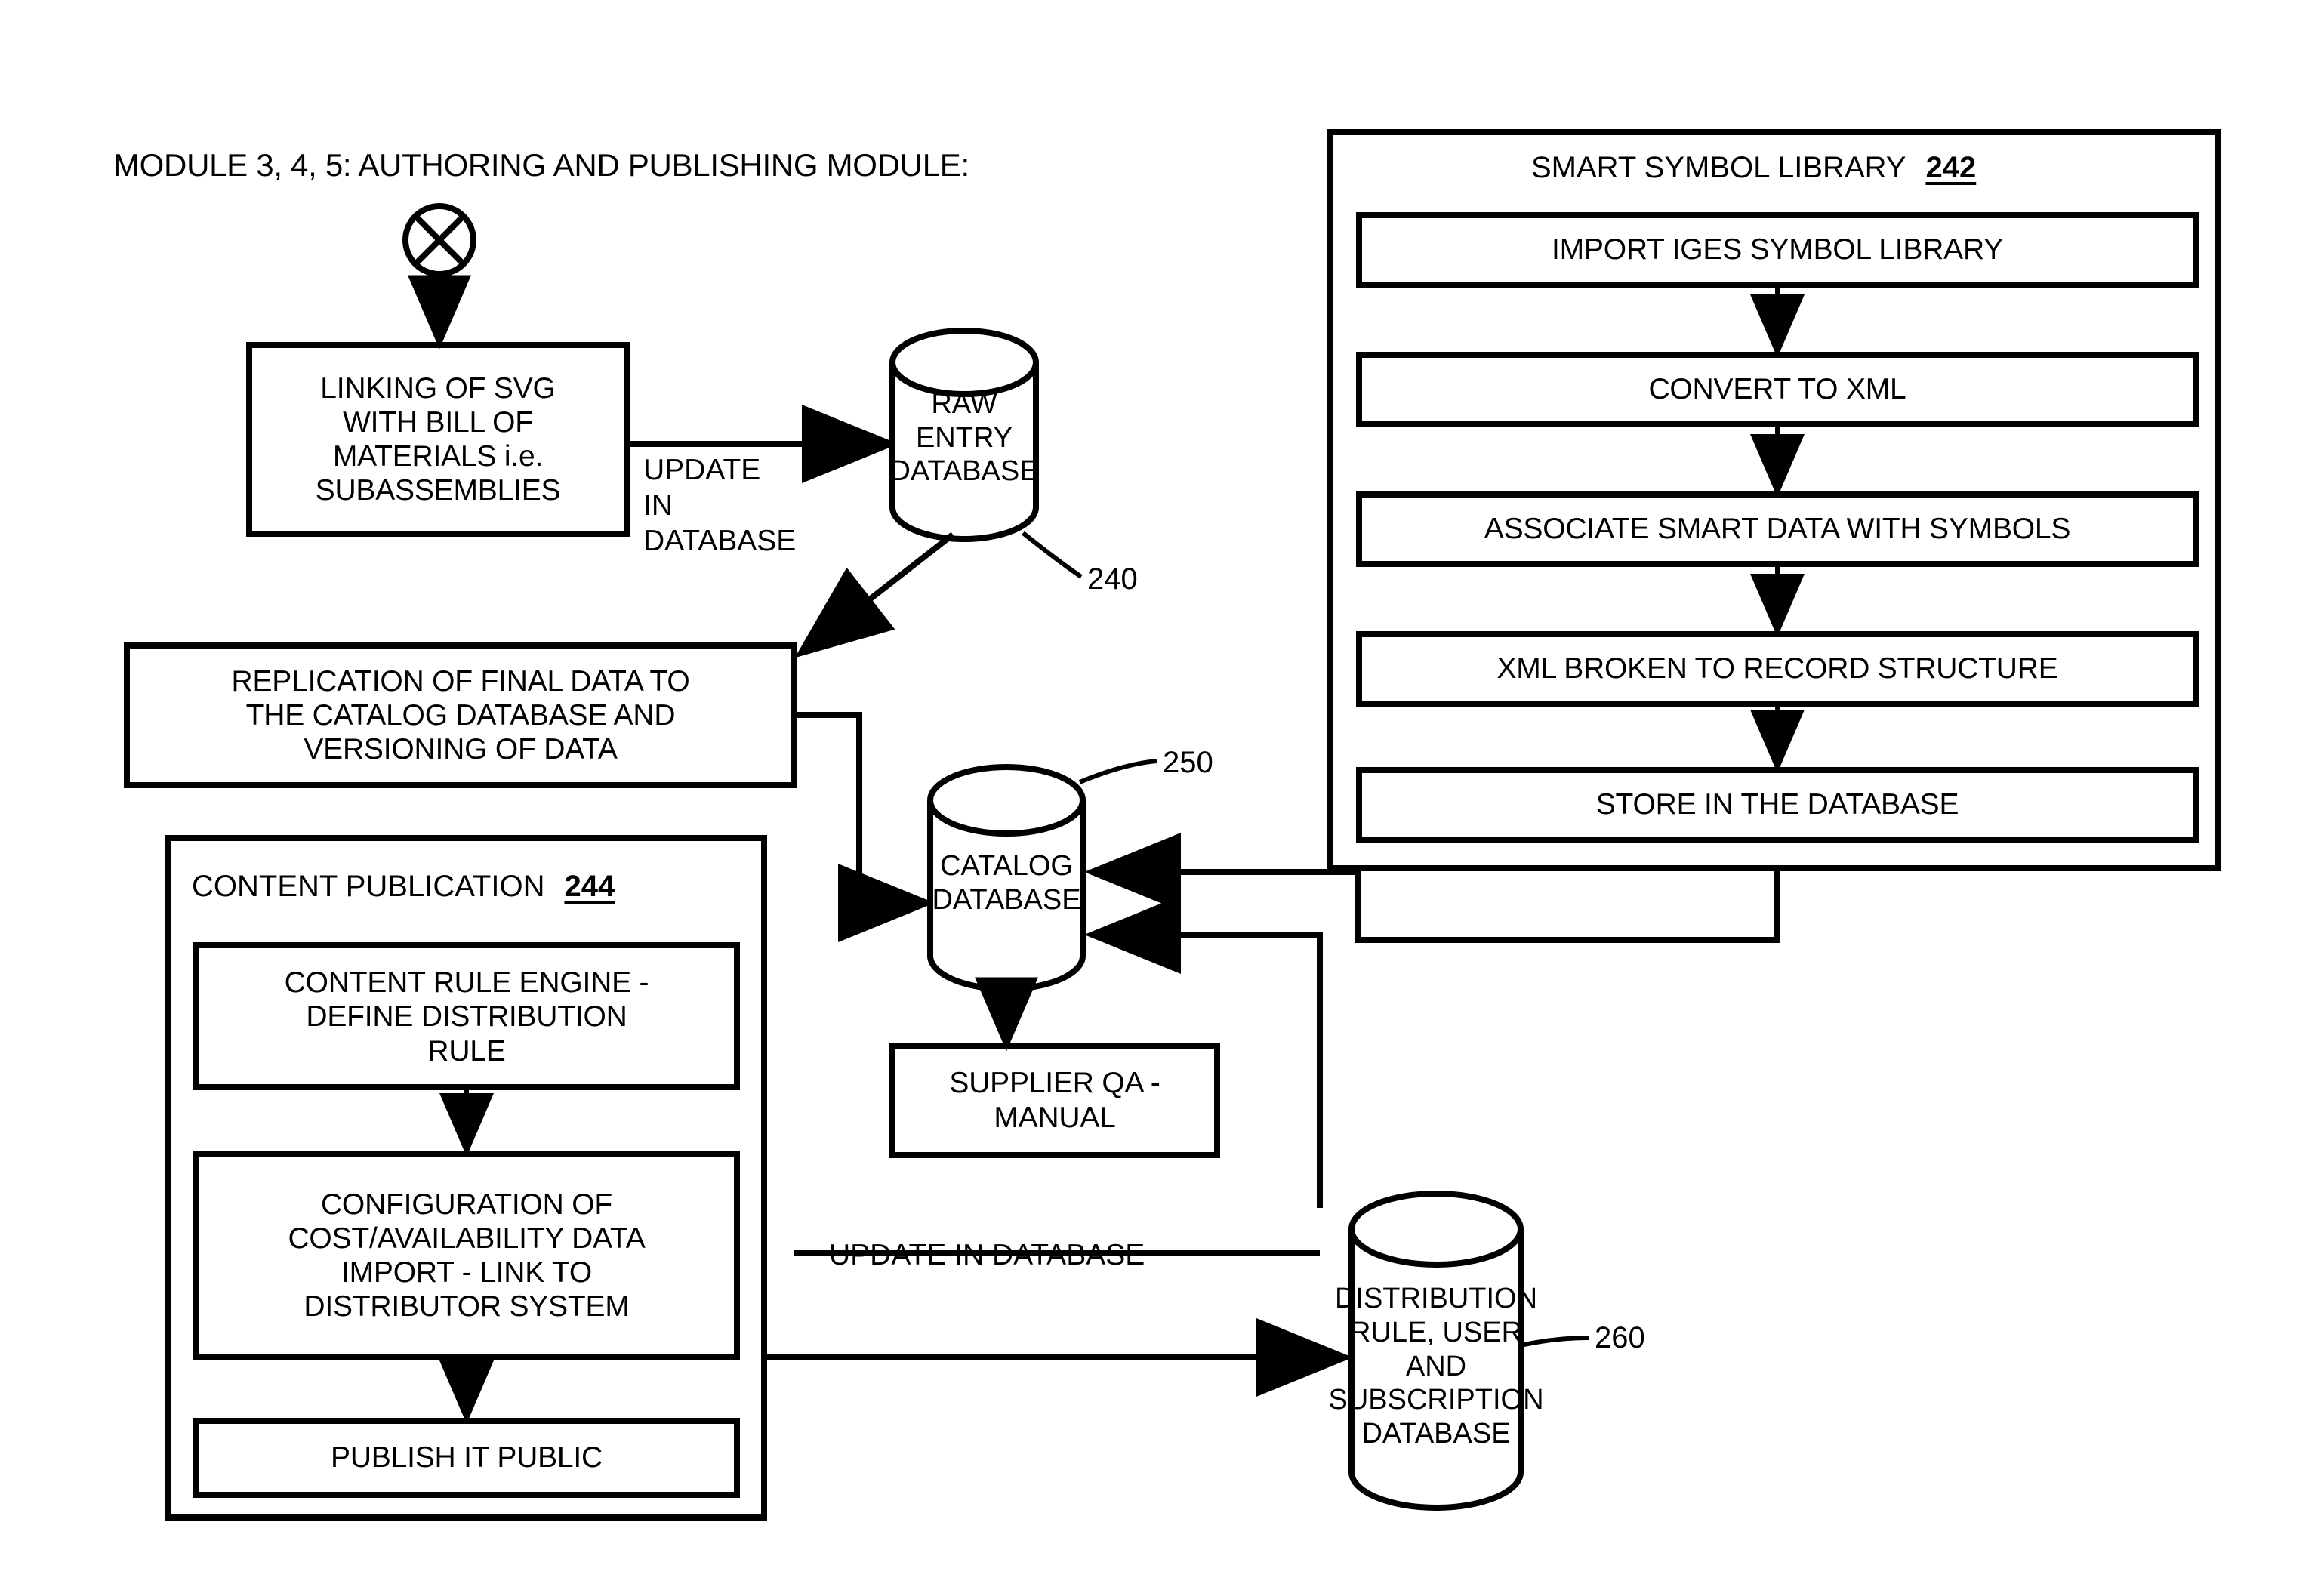 This screenshot has height=1596, width=2324. Describe the element at coordinates (1188, 762) in the screenshot. I see `ref-number-250: 250` at that location.